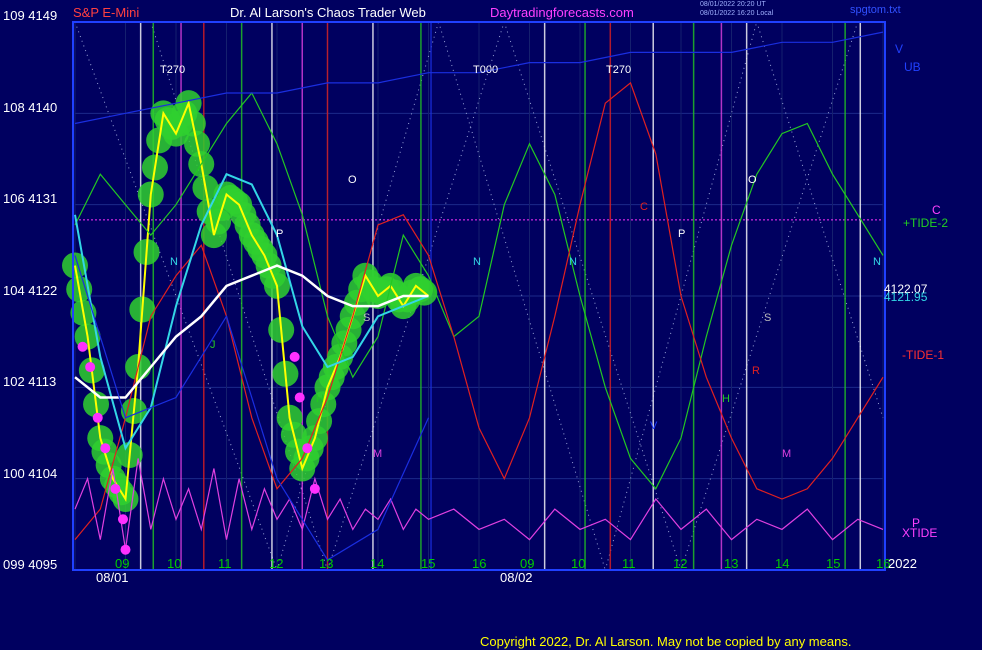 This screenshot has width=982, height=650. Describe the element at coordinates (654, 426) in the screenshot. I see `marker-v: V` at that location.